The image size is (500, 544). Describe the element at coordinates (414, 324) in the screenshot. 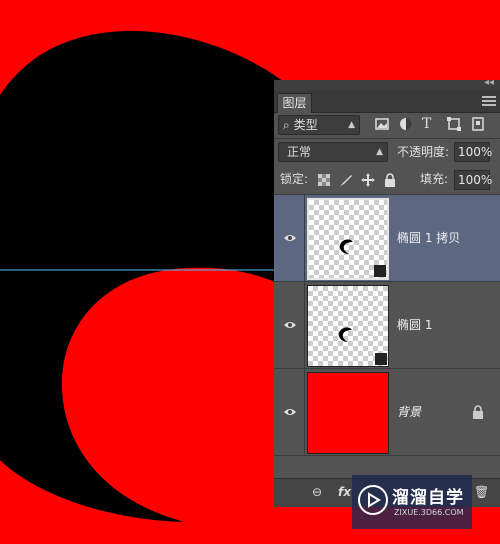

I see `layer-name: 椭圆 1` at that location.